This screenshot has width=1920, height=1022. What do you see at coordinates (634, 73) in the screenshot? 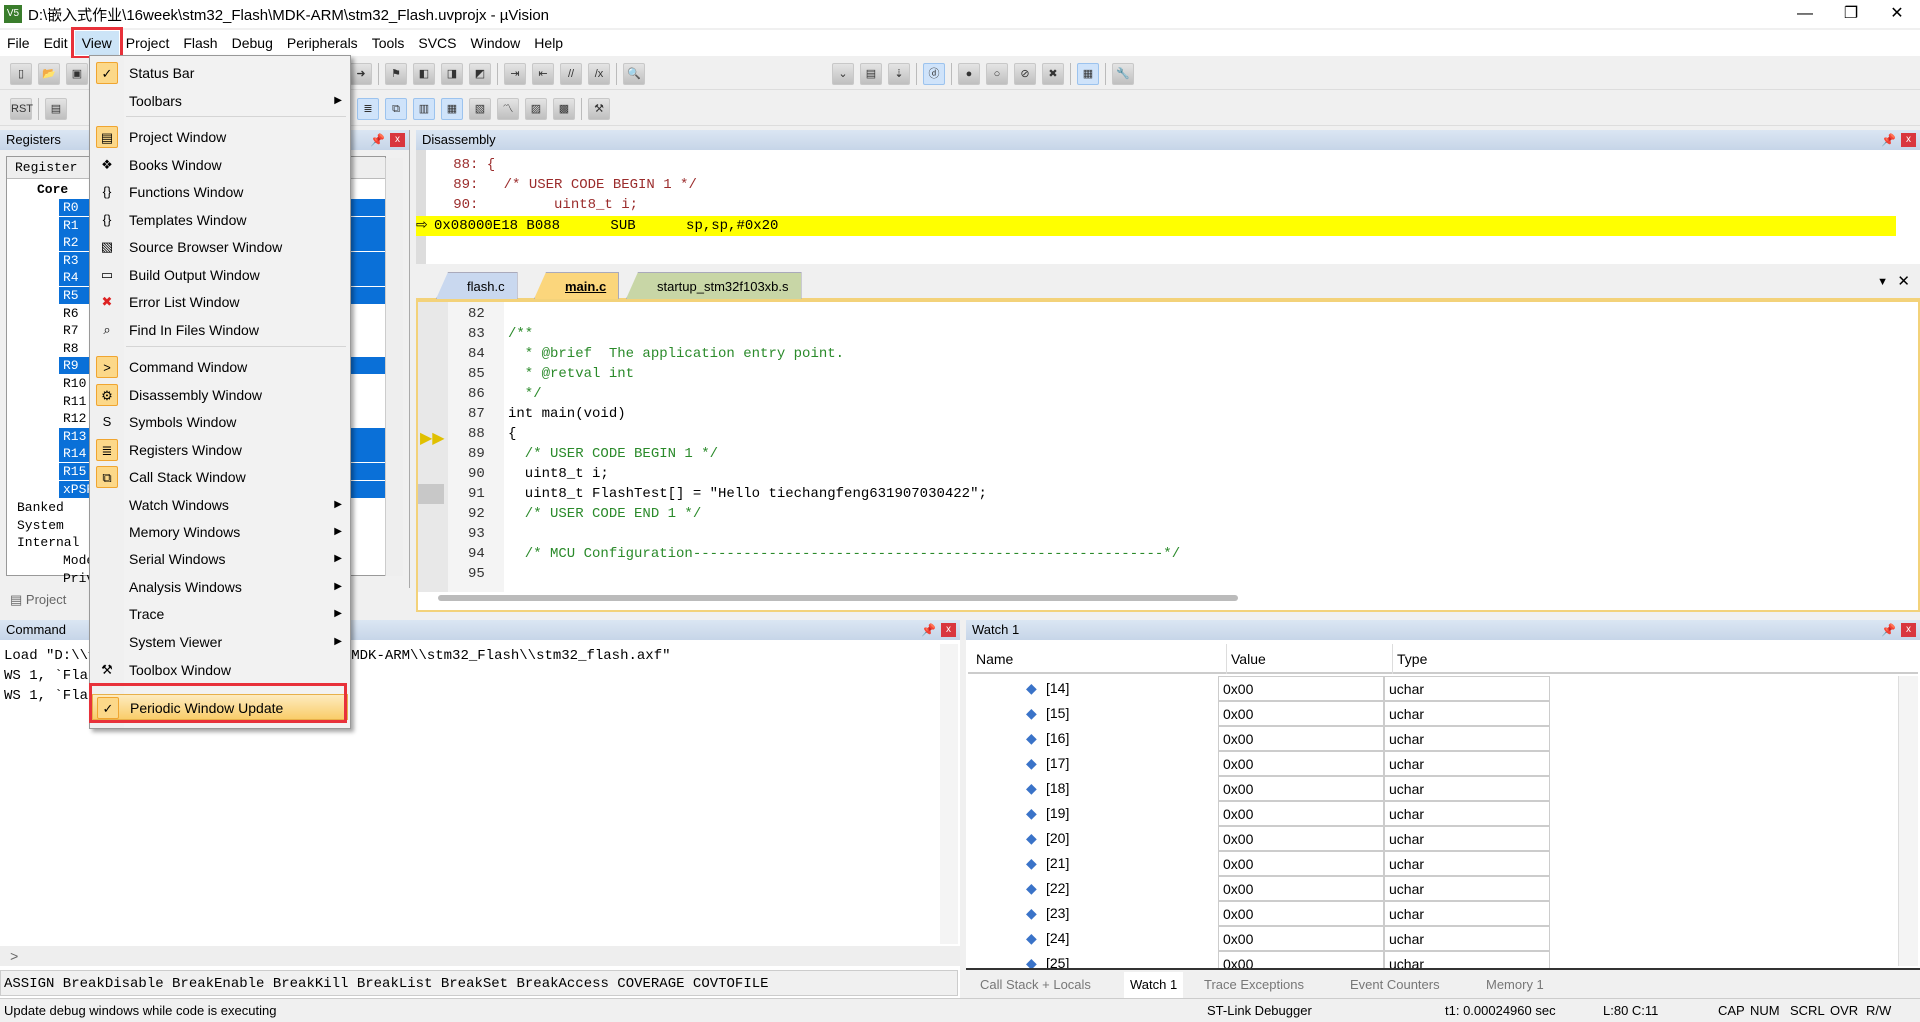
I see `find-in-files-icon: 🔍` at bounding box center [634, 73].